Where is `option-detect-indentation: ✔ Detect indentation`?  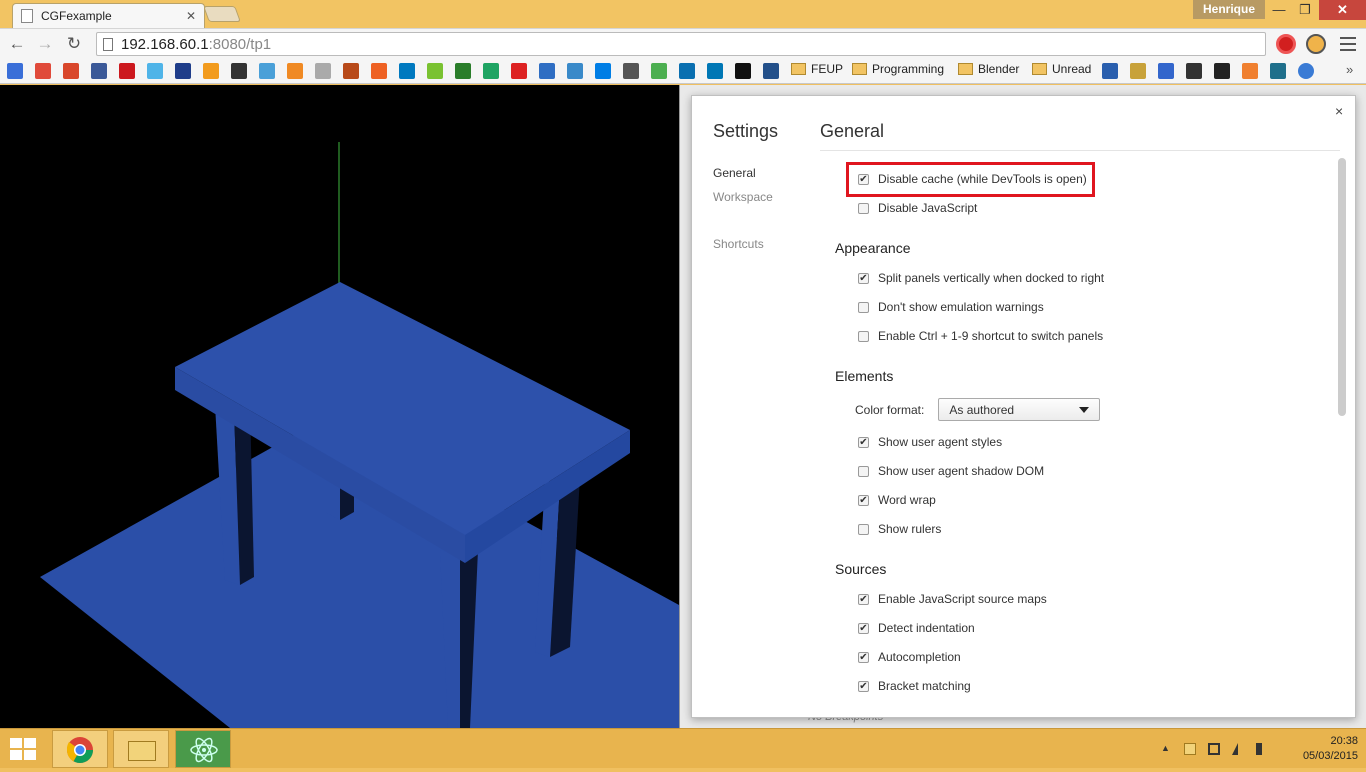
option-detect-indentation: ✔ Detect indentation is located at coordinates (916, 628).